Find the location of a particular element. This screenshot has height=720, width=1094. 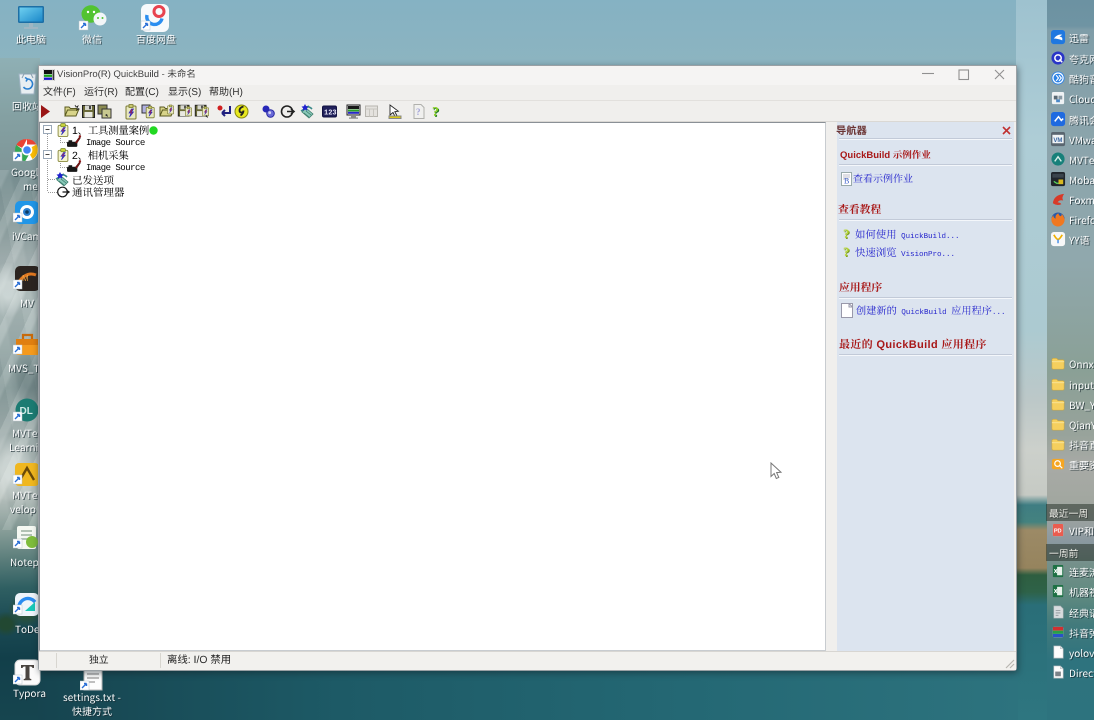

svg-text: B is located at coordinates (846, 181).